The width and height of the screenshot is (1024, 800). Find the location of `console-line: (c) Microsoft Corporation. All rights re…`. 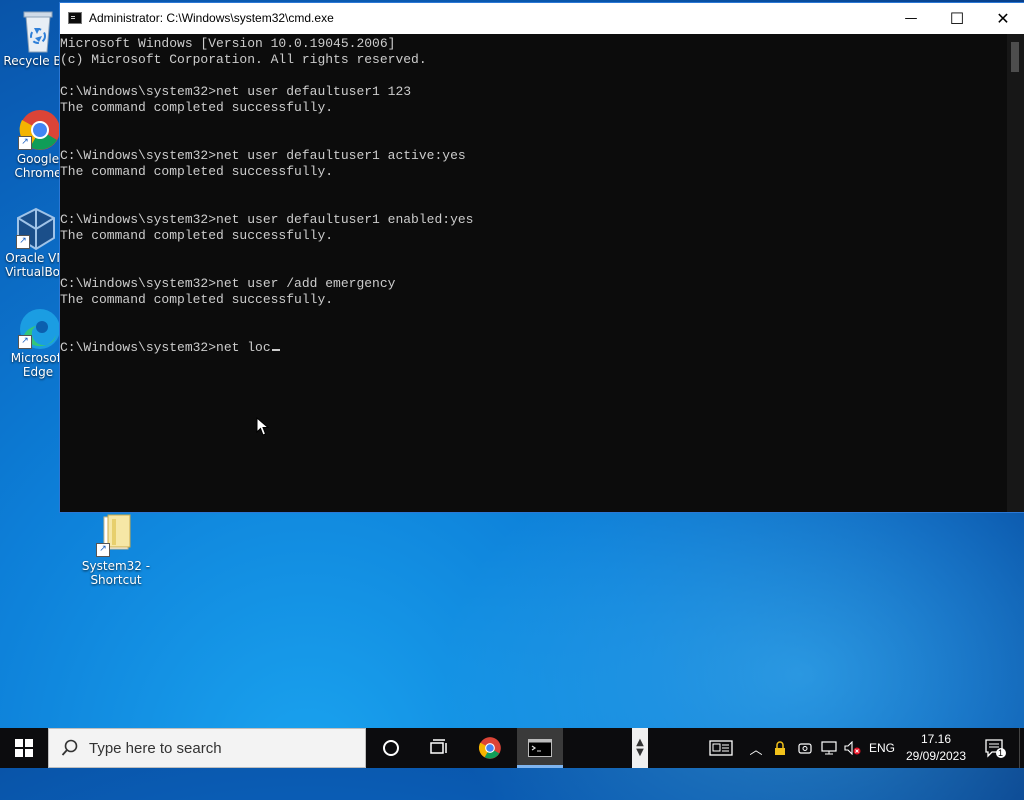

console-line: (c) Microsoft Corporation. All rights re… is located at coordinates (243, 59).